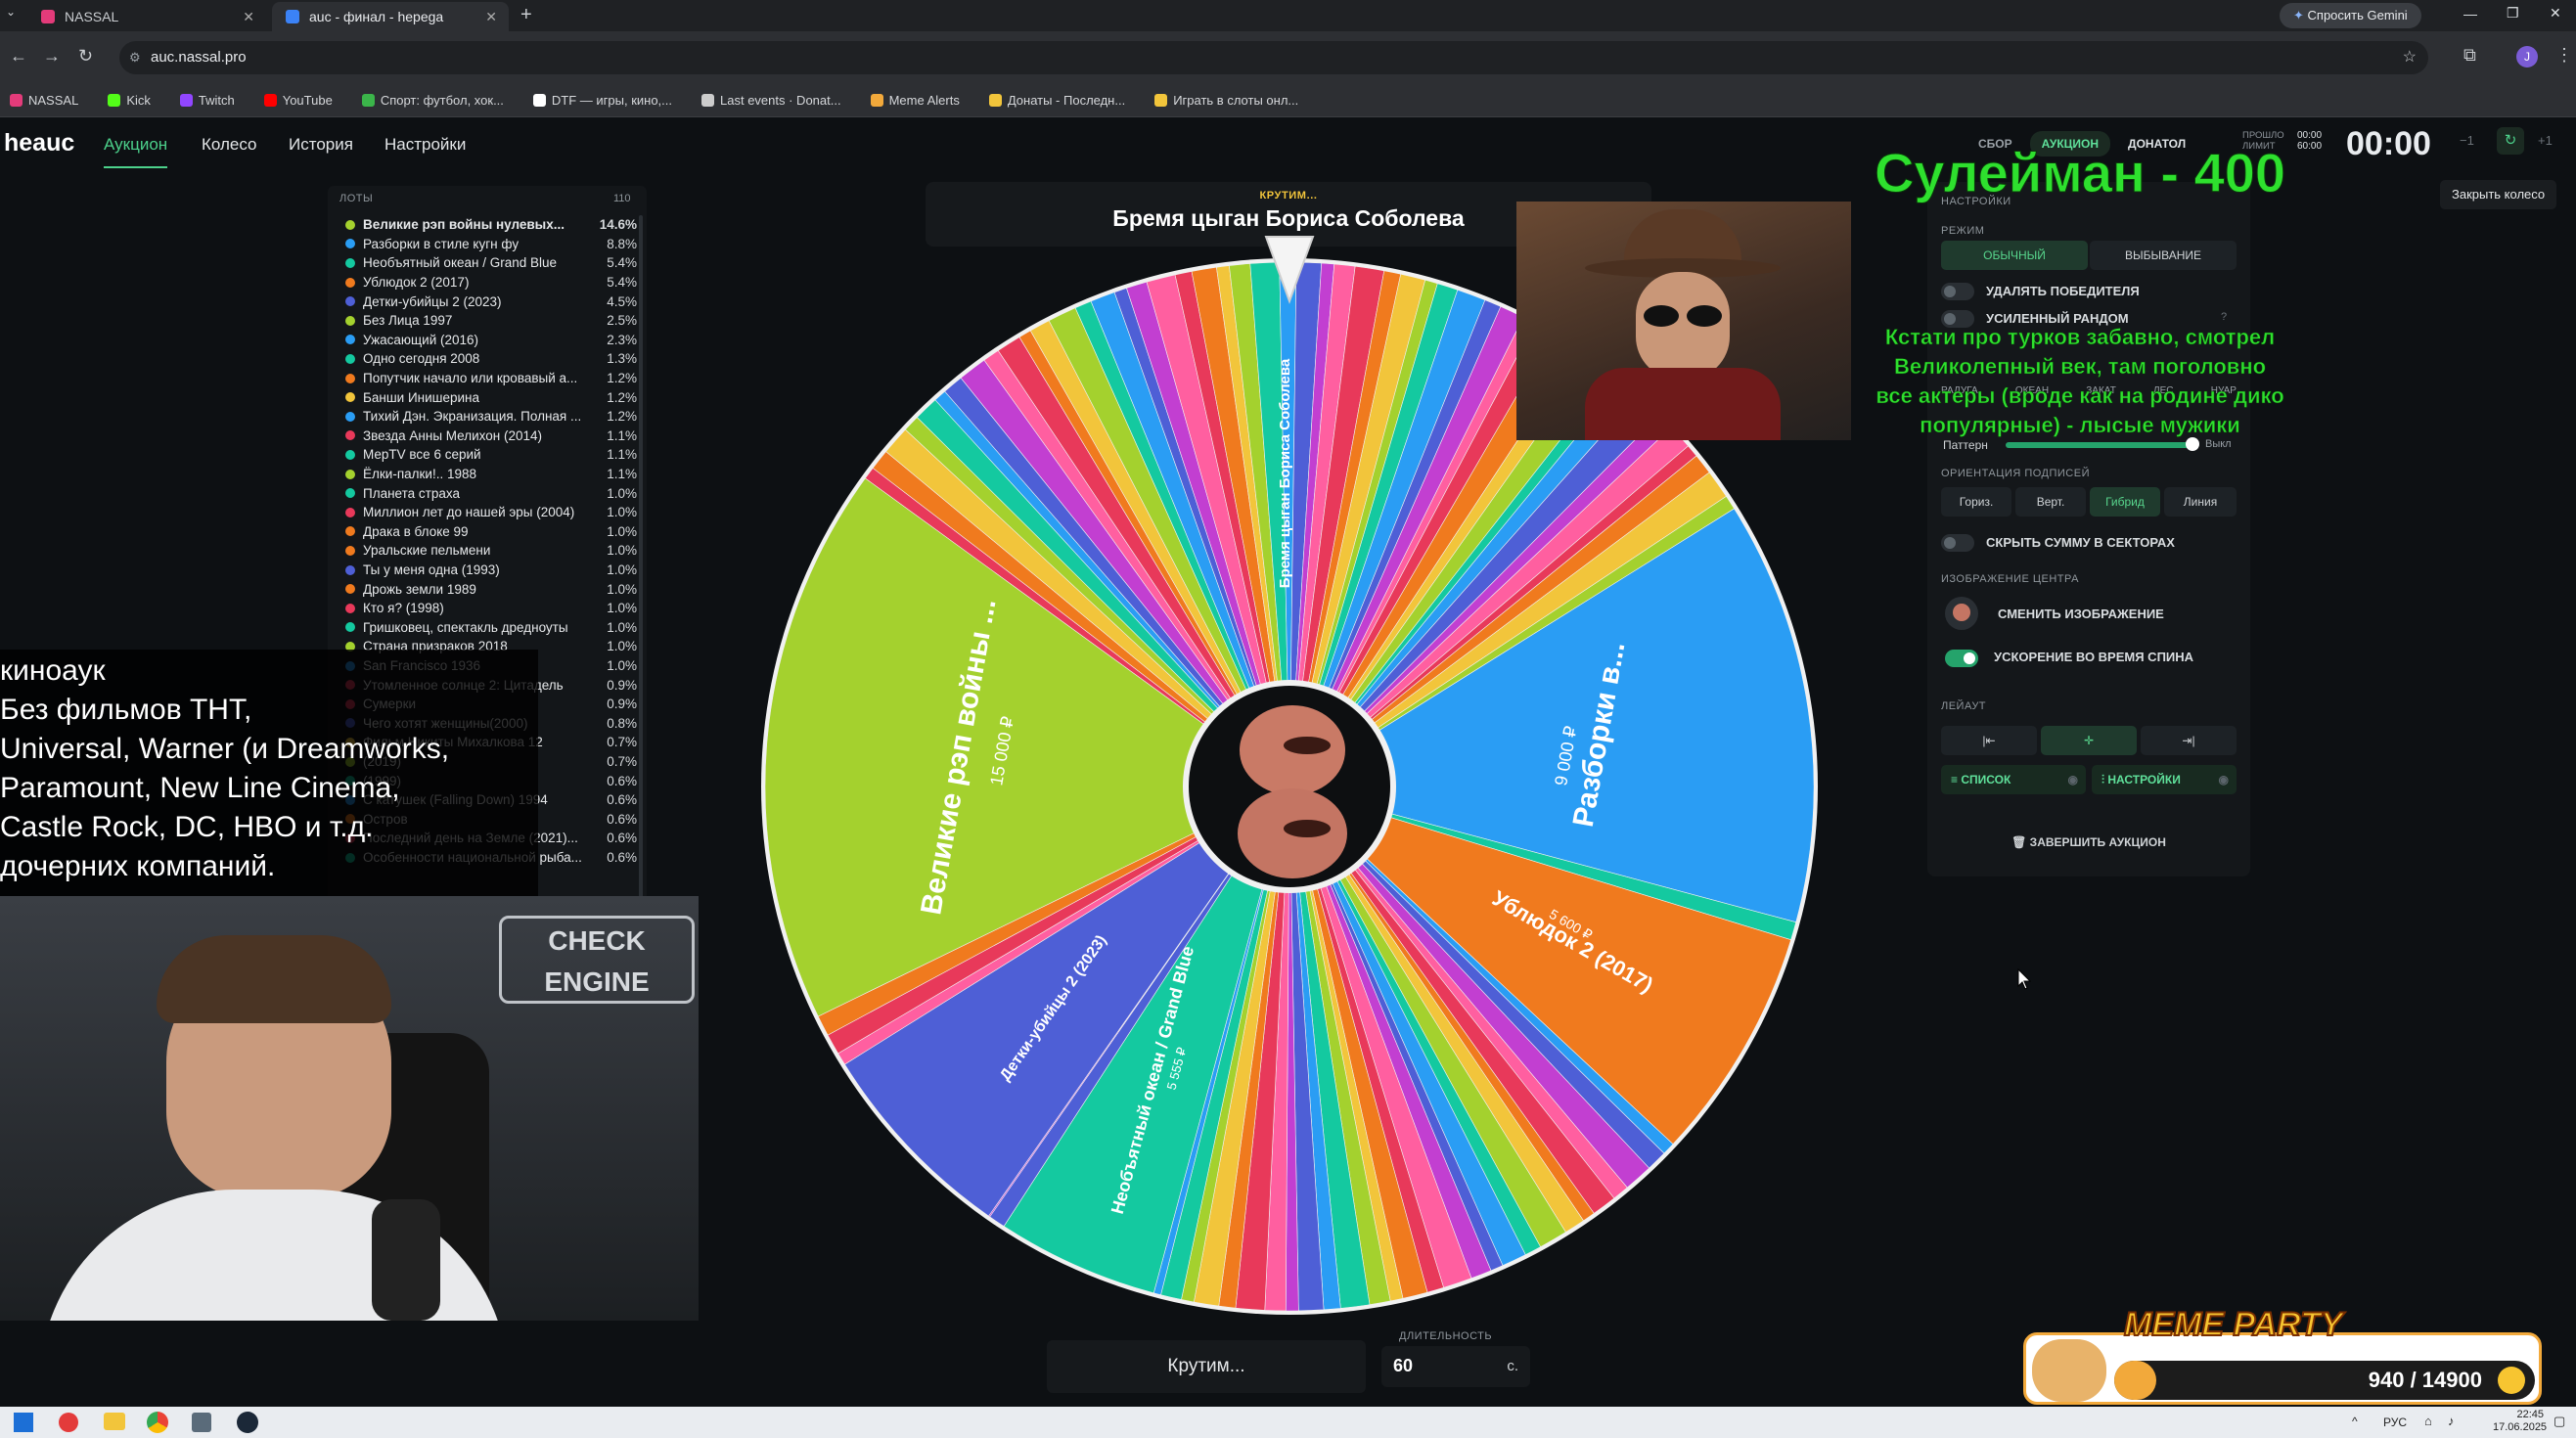 The width and height of the screenshot is (2576, 1438). What do you see at coordinates (491, 609) in the screenshot?
I see `lot-row: Кто я? (1998) 1.0%` at bounding box center [491, 609].